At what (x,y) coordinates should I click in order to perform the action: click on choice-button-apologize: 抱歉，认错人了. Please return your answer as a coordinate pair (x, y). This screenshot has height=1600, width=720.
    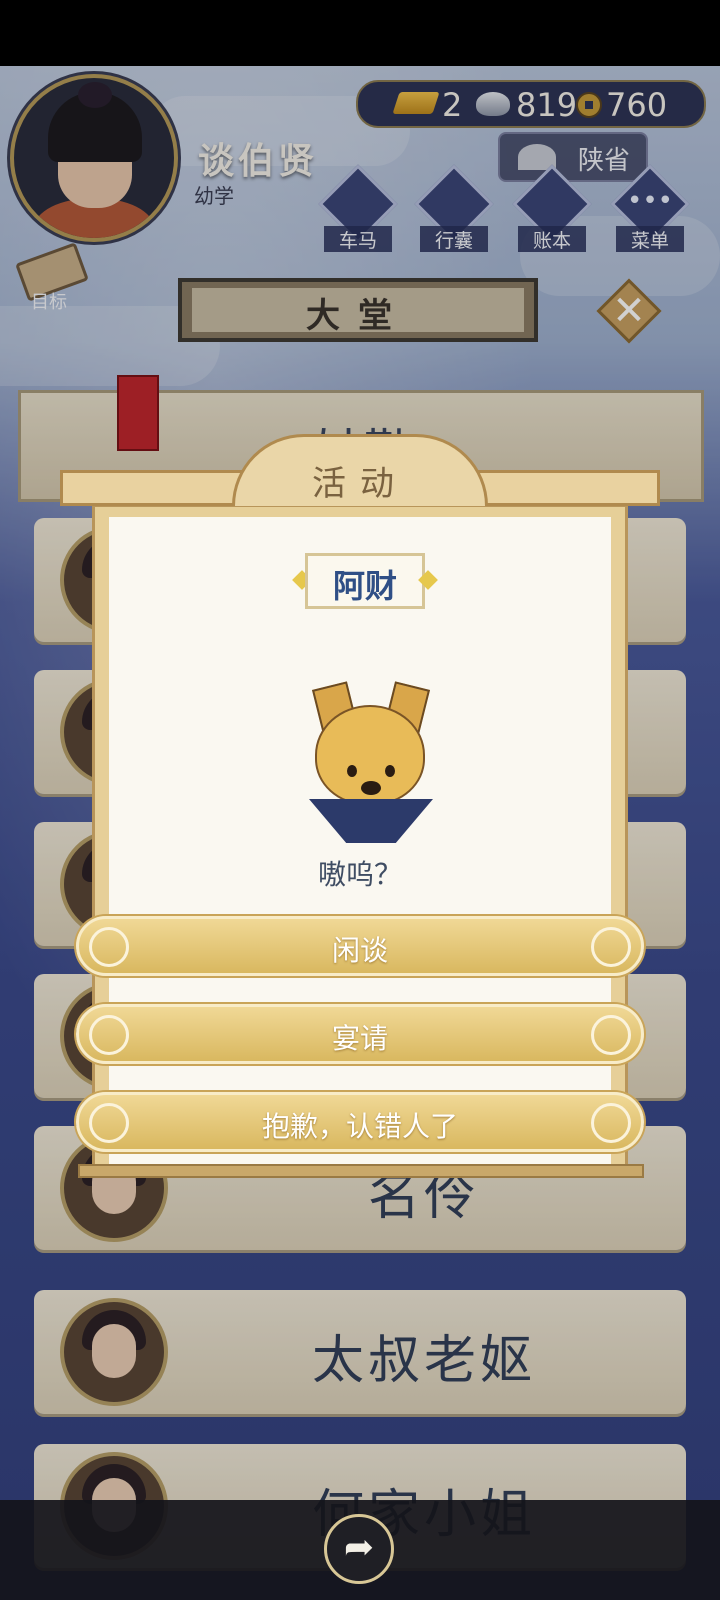
    Looking at the image, I should click on (360, 1122).